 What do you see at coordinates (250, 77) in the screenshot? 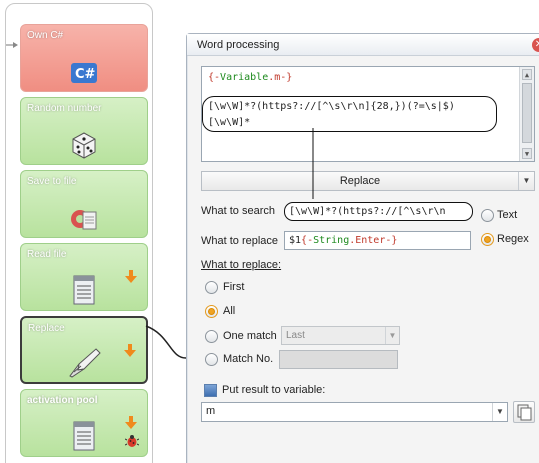
I see `editor-line-1: {-Variable.m-}` at bounding box center [250, 77].